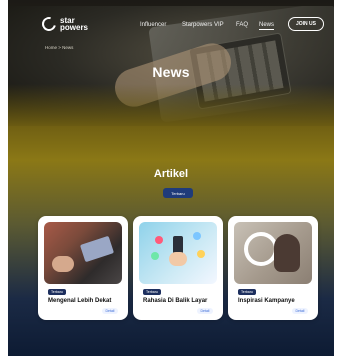  I want to click on nav-item-faq: FAQ, so click(242, 25).